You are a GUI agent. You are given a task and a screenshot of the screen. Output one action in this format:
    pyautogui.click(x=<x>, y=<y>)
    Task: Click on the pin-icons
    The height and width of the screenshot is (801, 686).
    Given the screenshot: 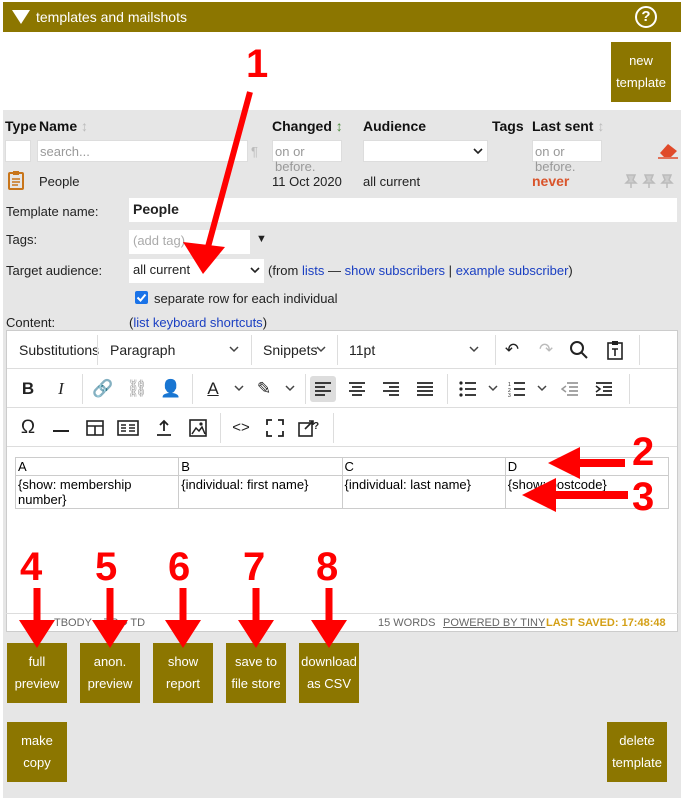 What is the action you would take?
    pyautogui.click(x=651, y=181)
    